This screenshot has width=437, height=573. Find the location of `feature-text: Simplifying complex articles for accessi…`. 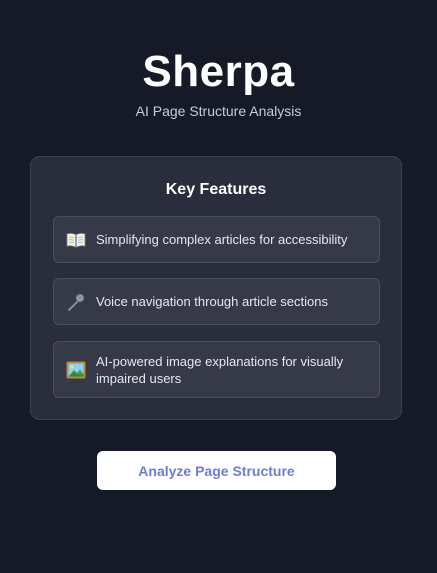

feature-text: Simplifying complex articles for accessi… is located at coordinates (222, 239).